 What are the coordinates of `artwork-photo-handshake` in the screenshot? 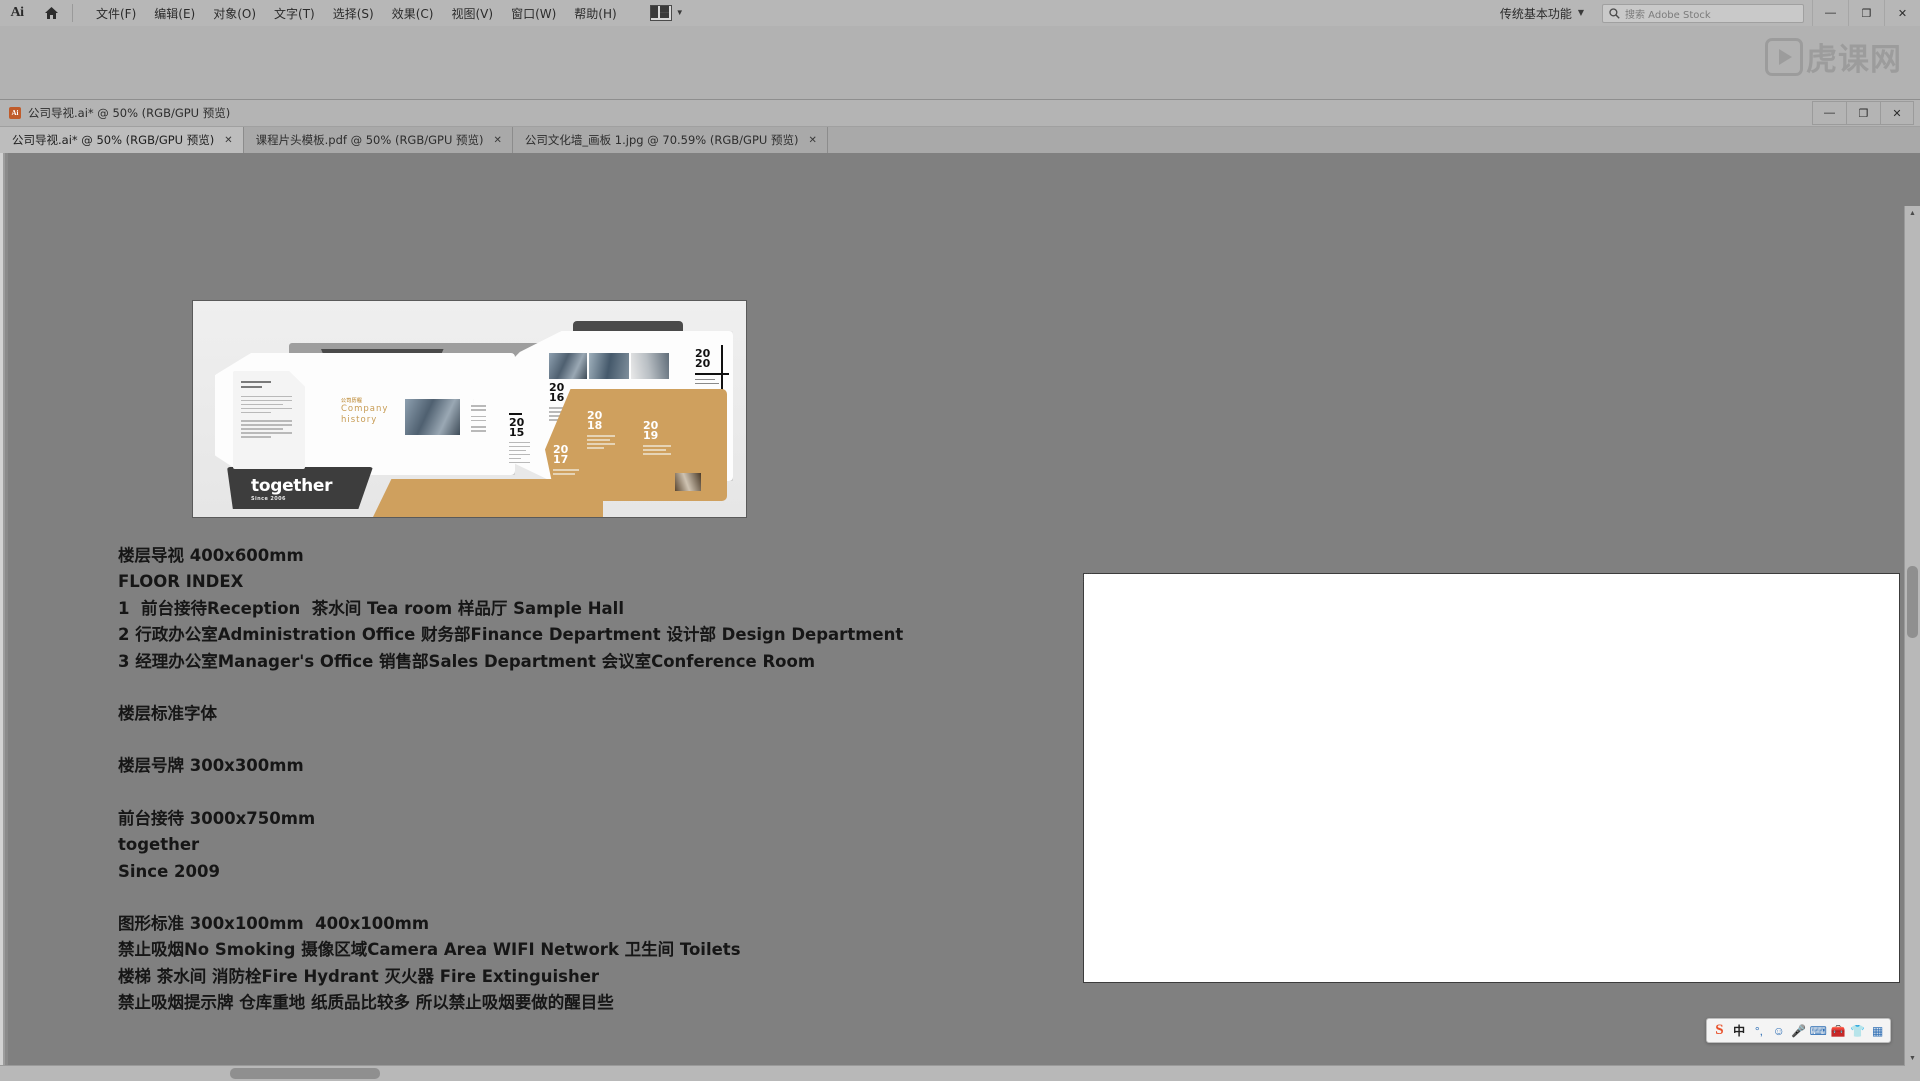 It's located at (432, 417).